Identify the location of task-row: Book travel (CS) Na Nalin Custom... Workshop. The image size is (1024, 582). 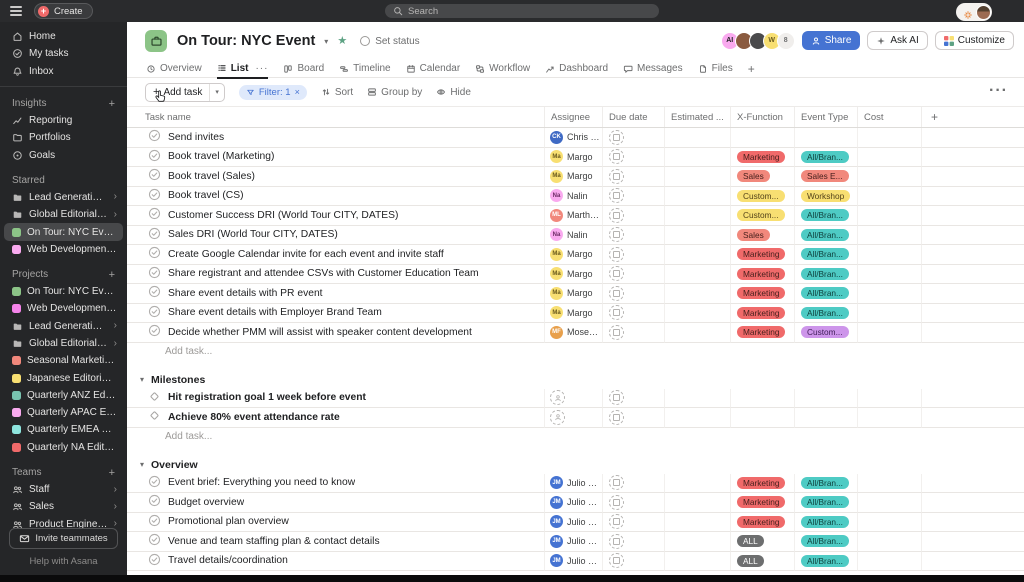
(575, 196).